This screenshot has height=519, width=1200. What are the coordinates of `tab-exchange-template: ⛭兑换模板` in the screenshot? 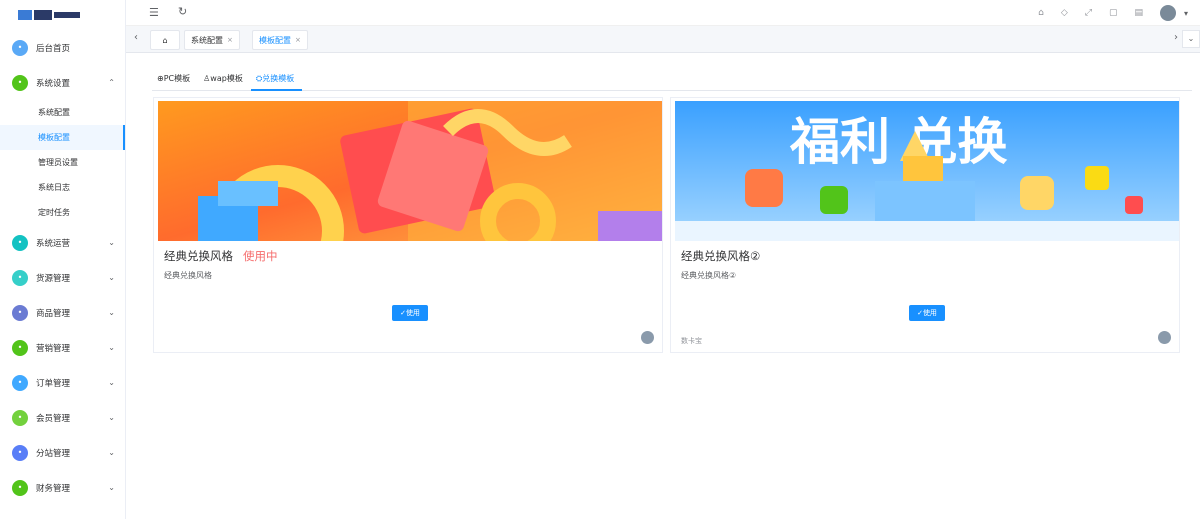 It's located at (276, 78).